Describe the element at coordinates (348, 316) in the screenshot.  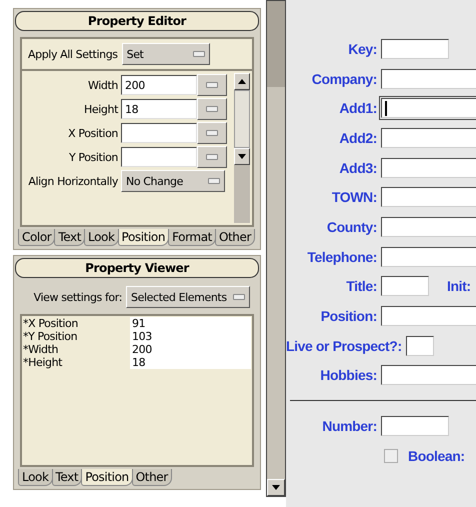
I see `field-label: Position:` at that location.